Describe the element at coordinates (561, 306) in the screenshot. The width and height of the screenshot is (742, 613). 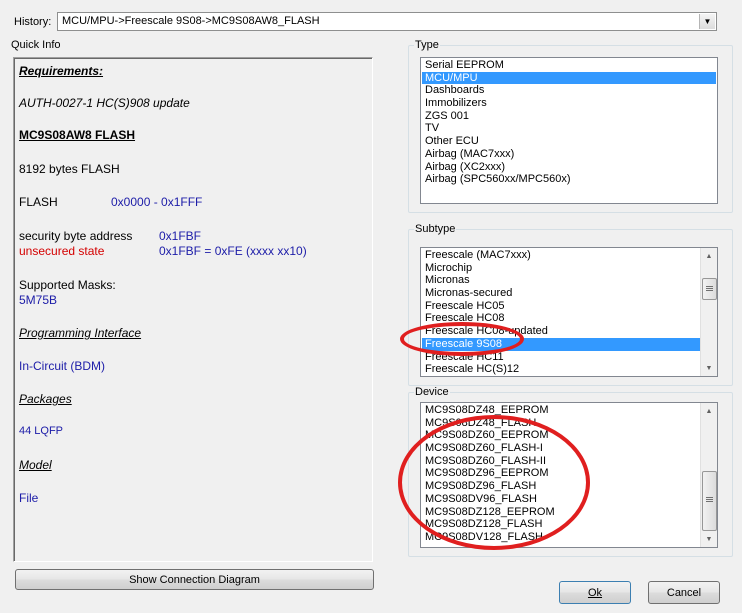
I see `subtype-item: Freescale HC05` at that location.